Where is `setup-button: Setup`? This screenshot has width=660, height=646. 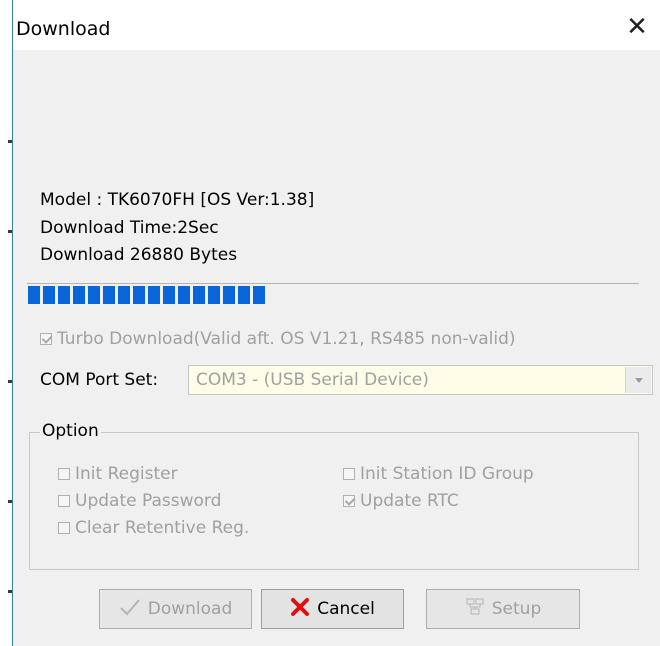 setup-button: Setup is located at coordinates (503, 609).